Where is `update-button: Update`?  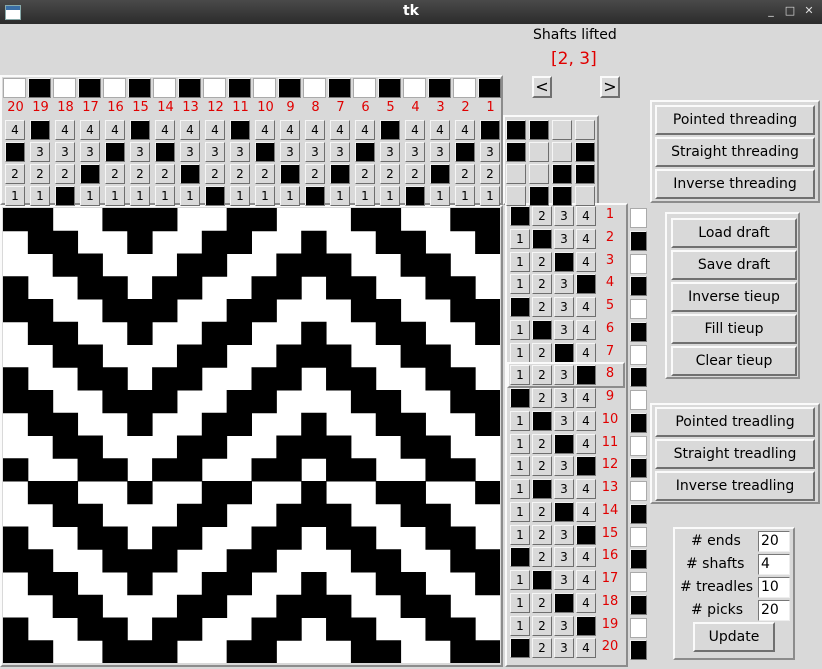
update-button: Update is located at coordinates (734, 637).